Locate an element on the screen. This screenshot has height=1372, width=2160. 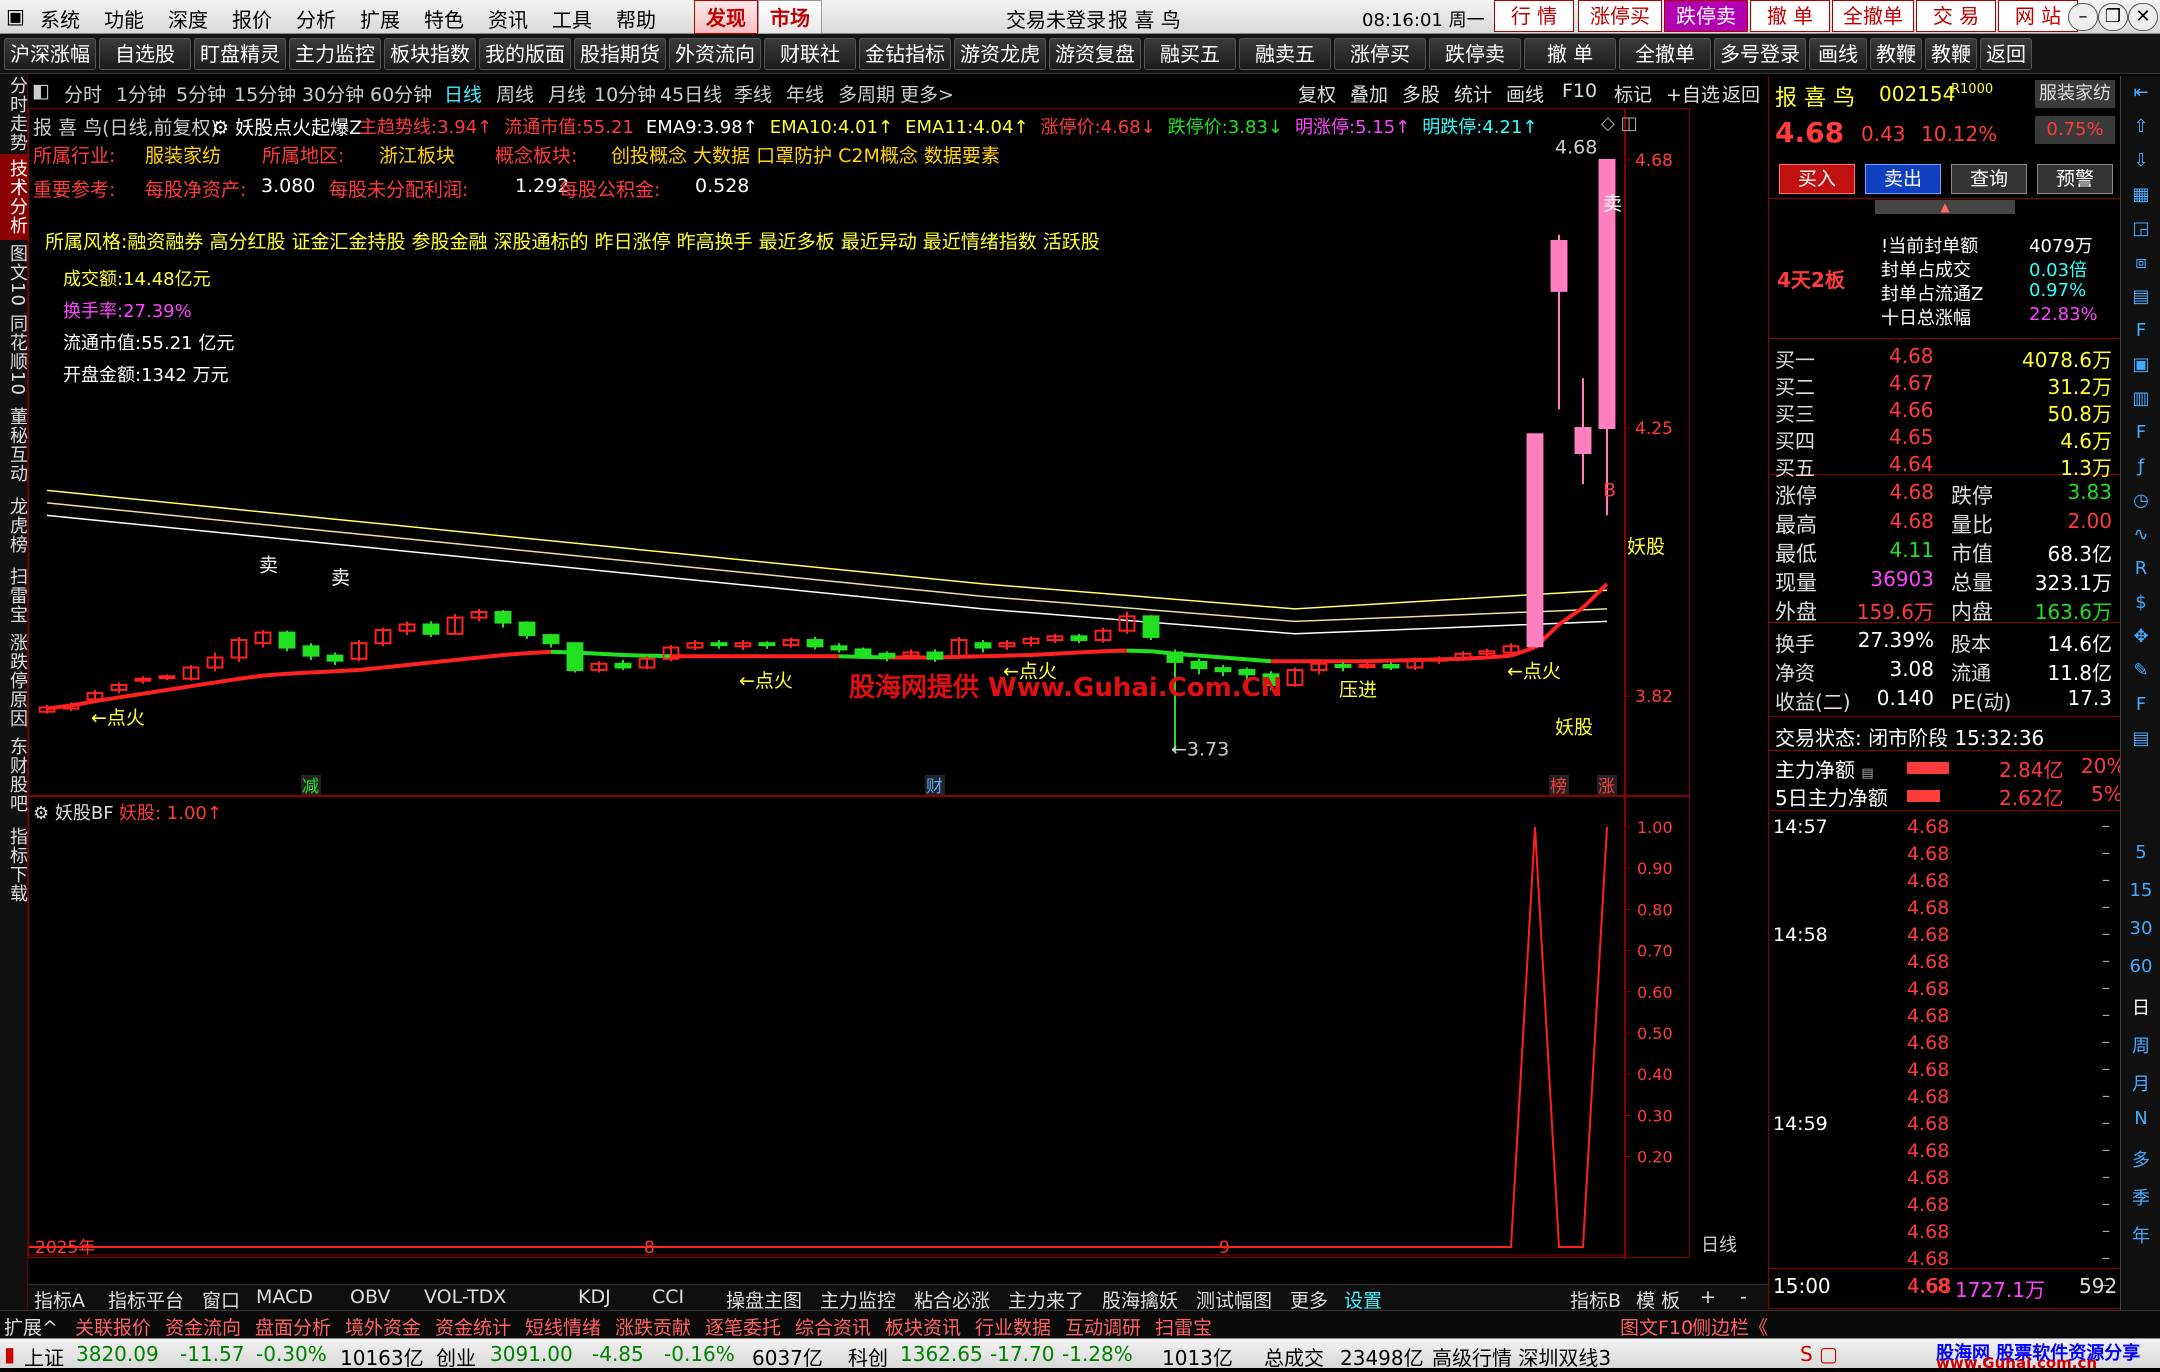
limit-down-sell-button: 跌停卖 is located at coordinates (1706, 16).